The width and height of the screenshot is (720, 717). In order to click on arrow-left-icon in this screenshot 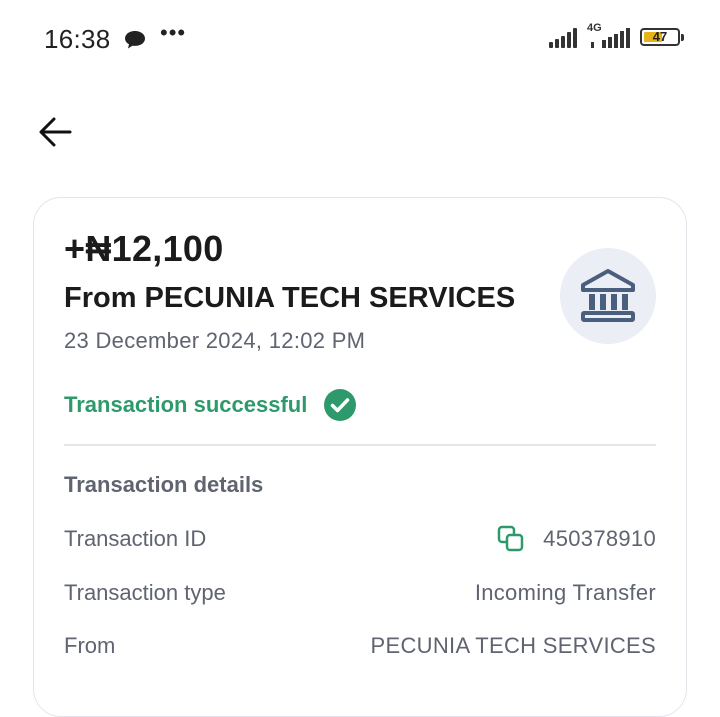, I will do `click(55, 132)`.